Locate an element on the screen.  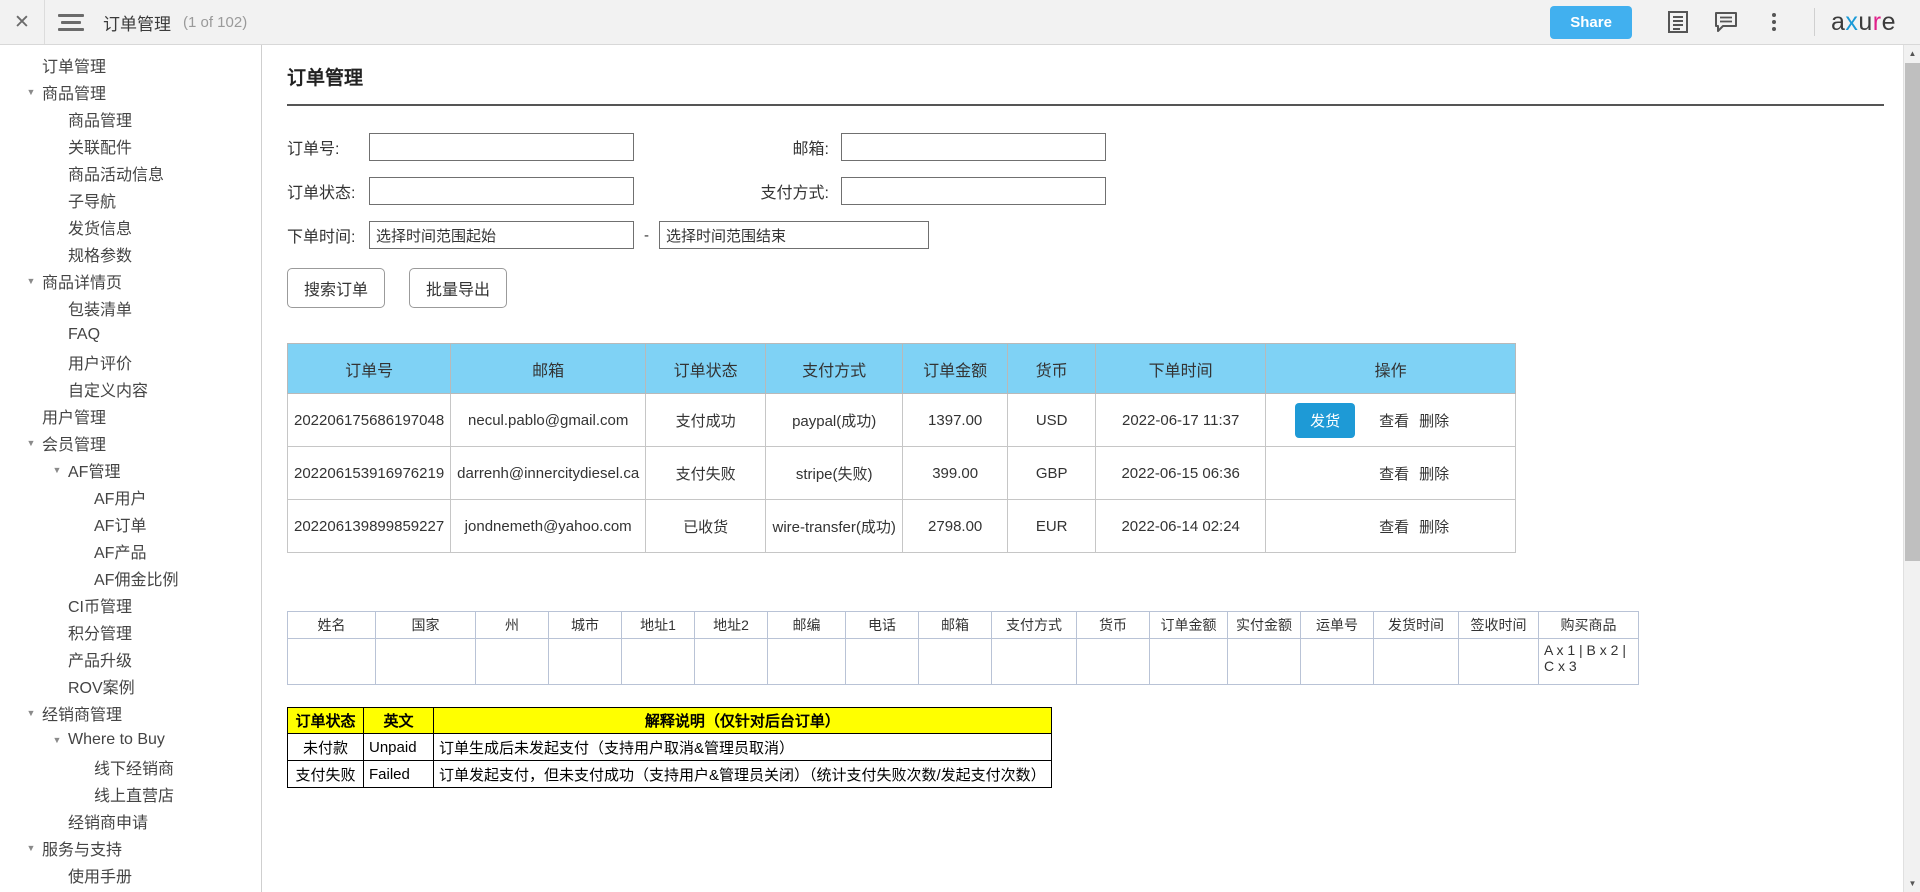
order-status-cell: 已收货 is located at coordinates (706, 526).